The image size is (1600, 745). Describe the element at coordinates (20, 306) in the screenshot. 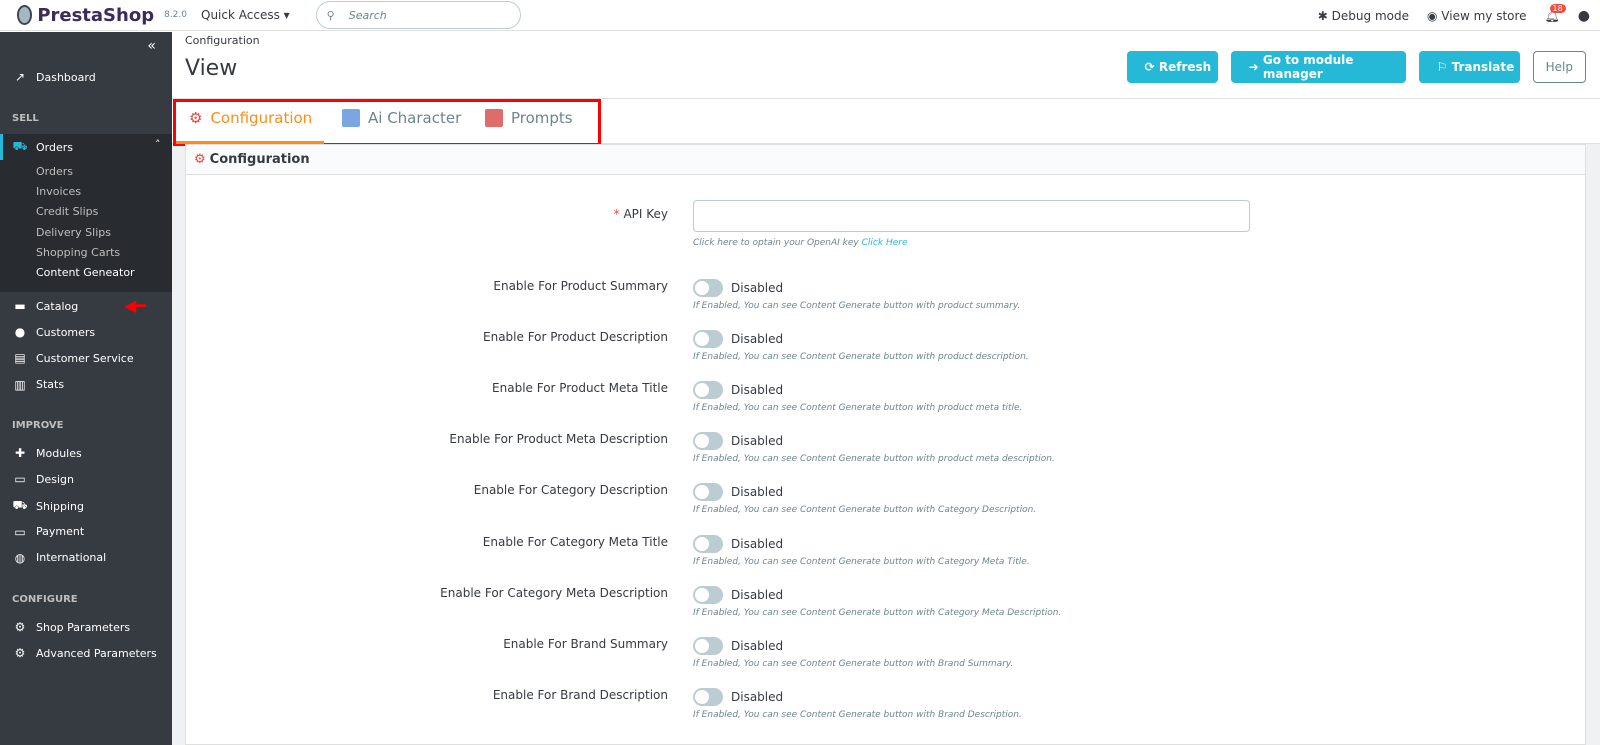

I see `store-icon: ▬` at that location.